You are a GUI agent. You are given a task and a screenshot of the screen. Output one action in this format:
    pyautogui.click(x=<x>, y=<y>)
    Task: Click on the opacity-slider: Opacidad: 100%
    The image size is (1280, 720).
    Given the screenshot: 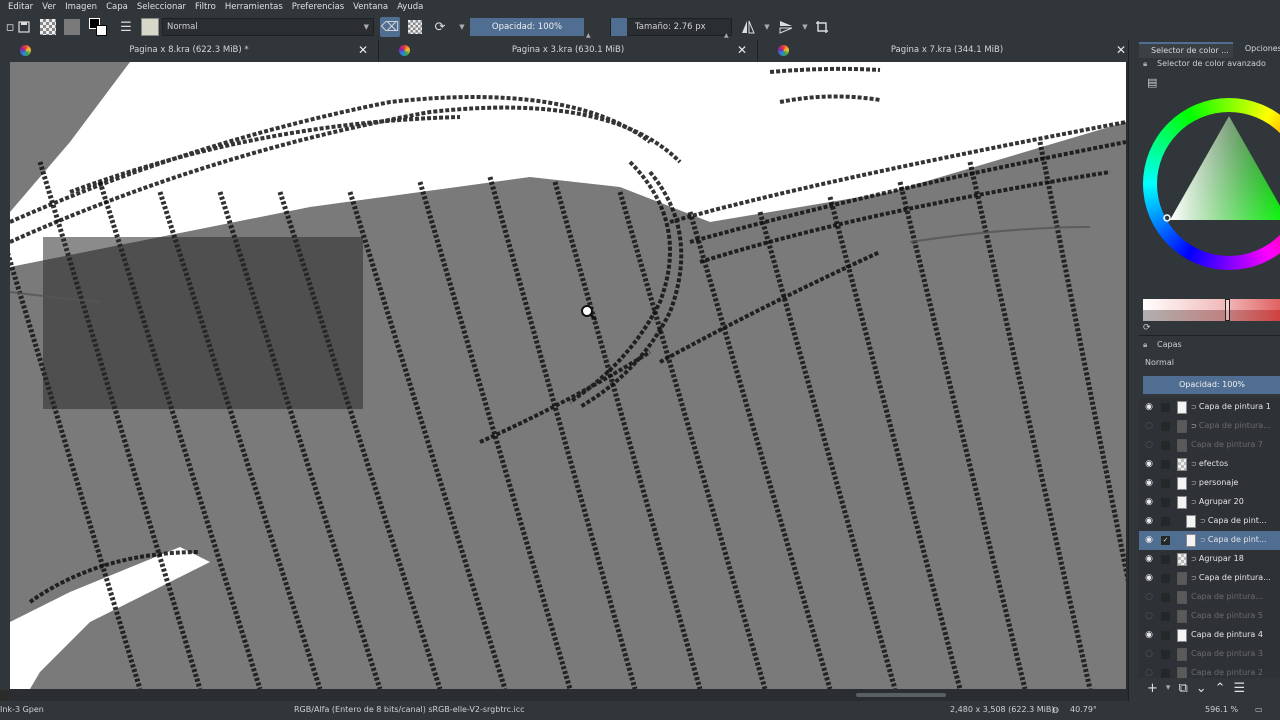 What is the action you would take?
    pyautogui.click(x=527, y=27)
    